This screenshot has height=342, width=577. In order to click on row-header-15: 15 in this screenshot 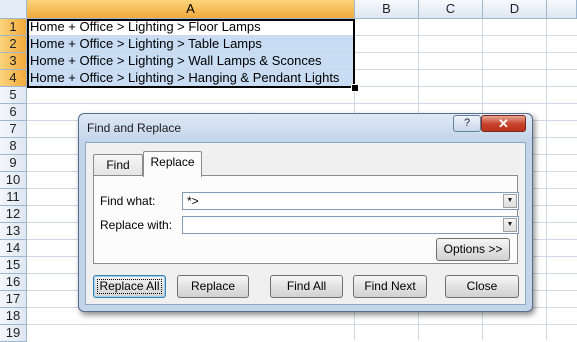, I will do `click(13, 265)`.